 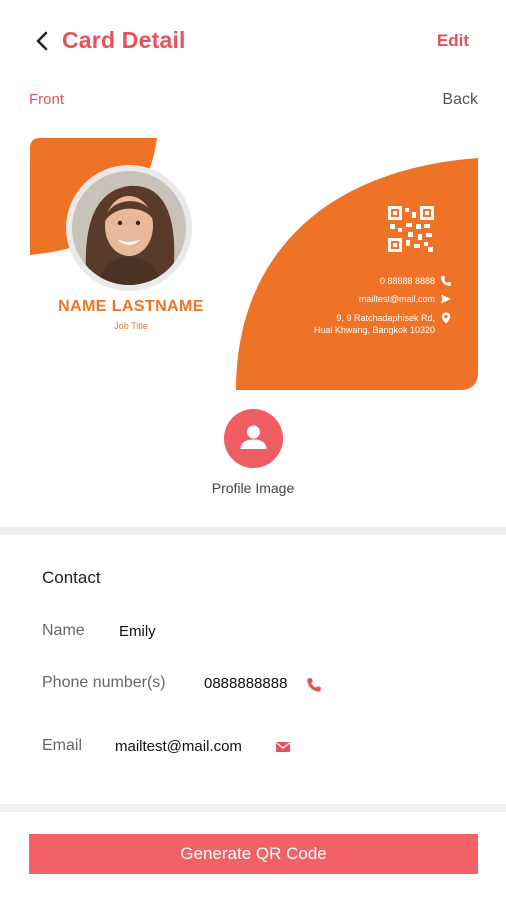 I want to click on email-value: mailtest@mail.com, so click(x=178, y=746).